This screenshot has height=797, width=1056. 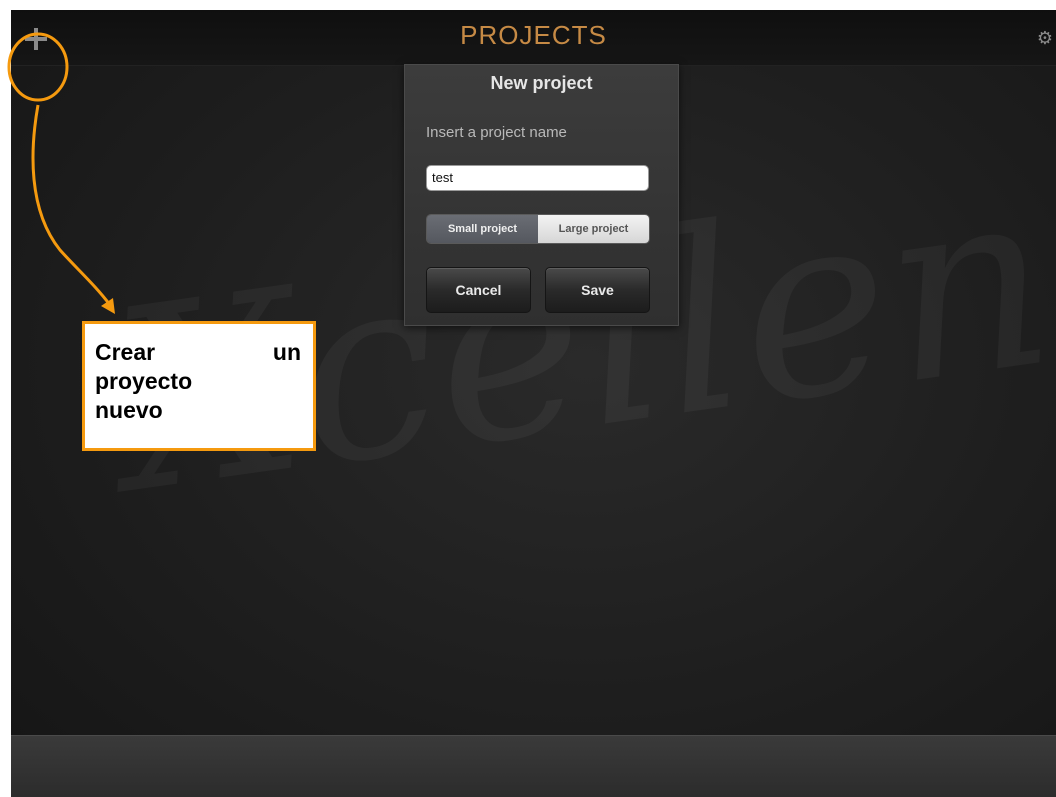 What do you see at coordinates (541, 83) in the screenshot?
I see `dialog-title: New project` at bounding box center [541, 83].